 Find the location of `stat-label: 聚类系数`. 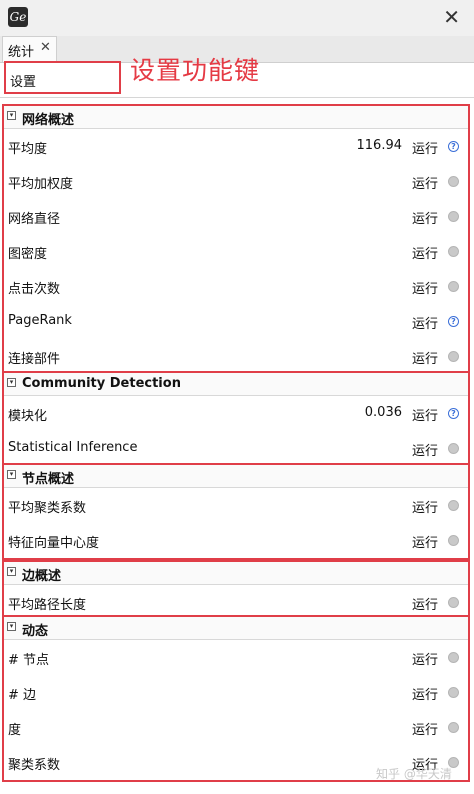

stat-label: 聚类系数 is located at coordinates (34, 765).